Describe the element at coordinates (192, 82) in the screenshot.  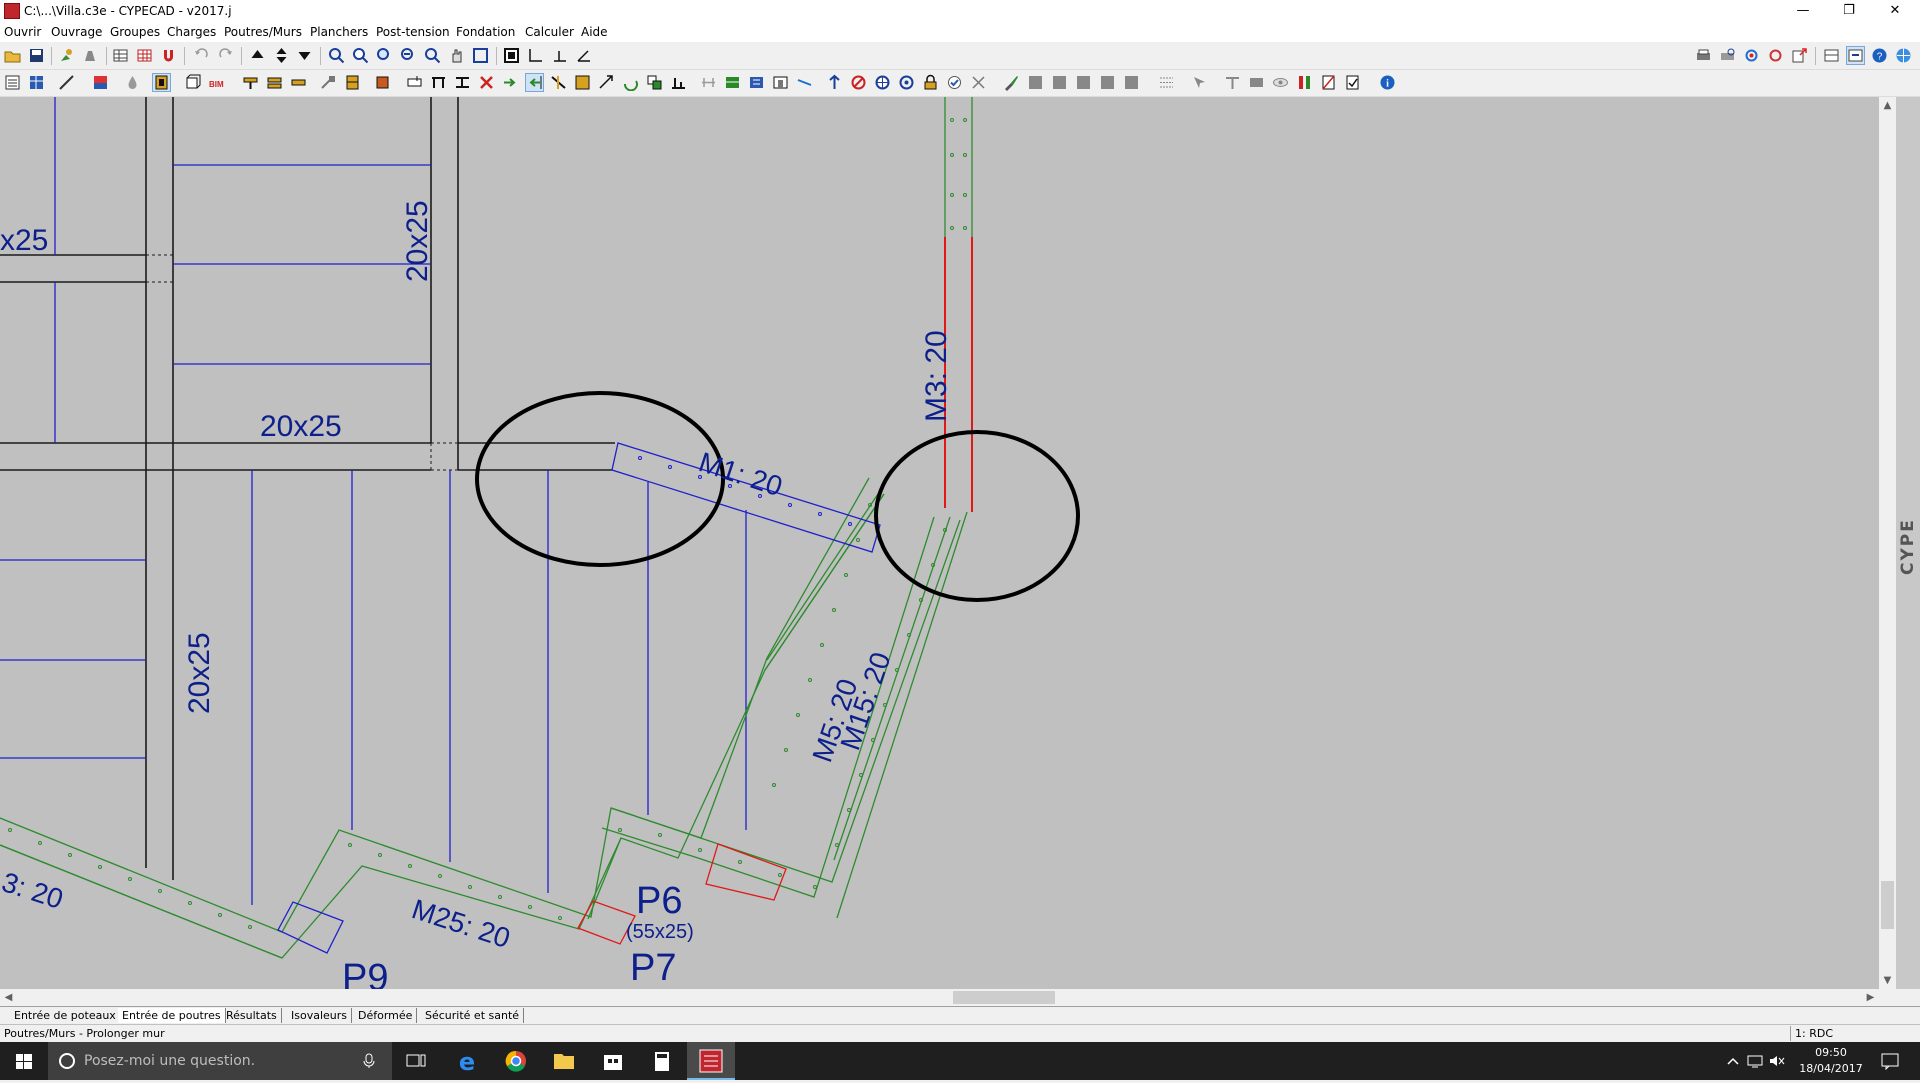
I see `beam-3d-icon` at that location.